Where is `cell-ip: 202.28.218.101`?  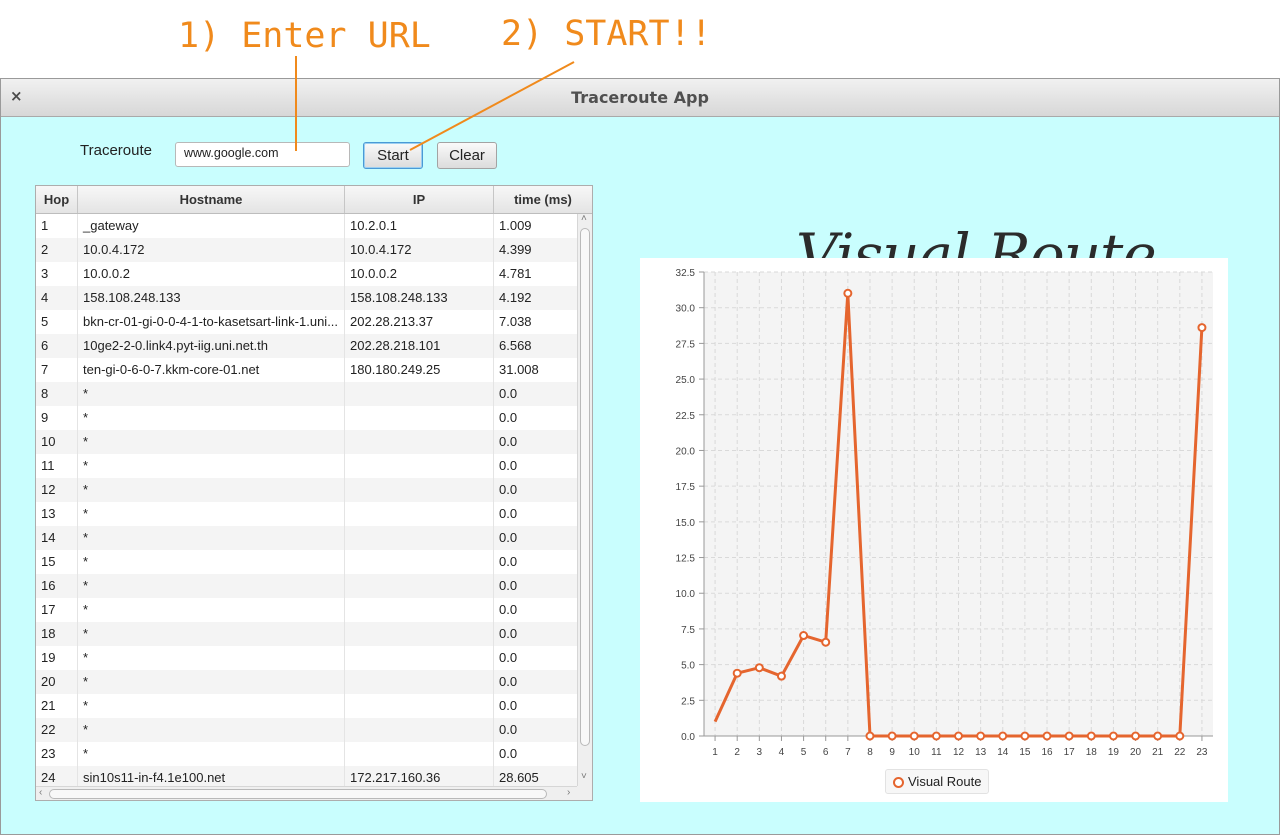 cell-ip: 202.28.218.101 is located at coordinates (419, 346).